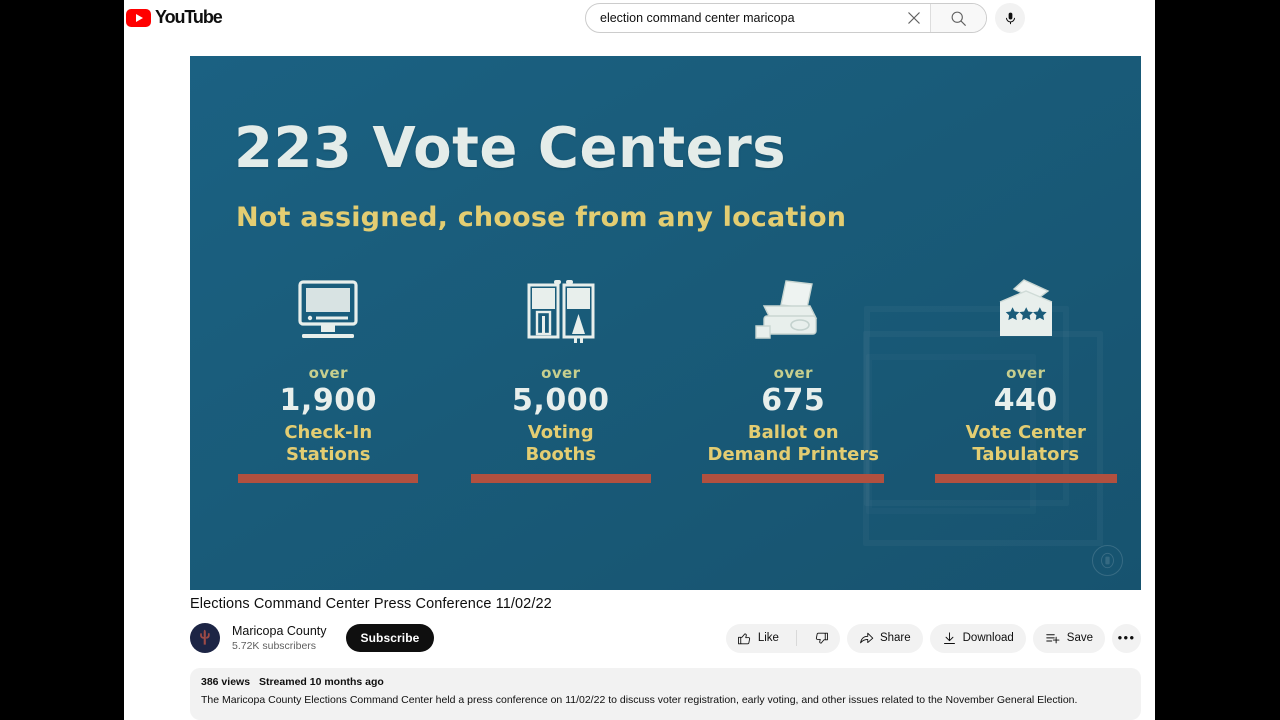 The height and width of the screenshot is (720, 1280). I want to click on like-button: Like, so click(758, 638).